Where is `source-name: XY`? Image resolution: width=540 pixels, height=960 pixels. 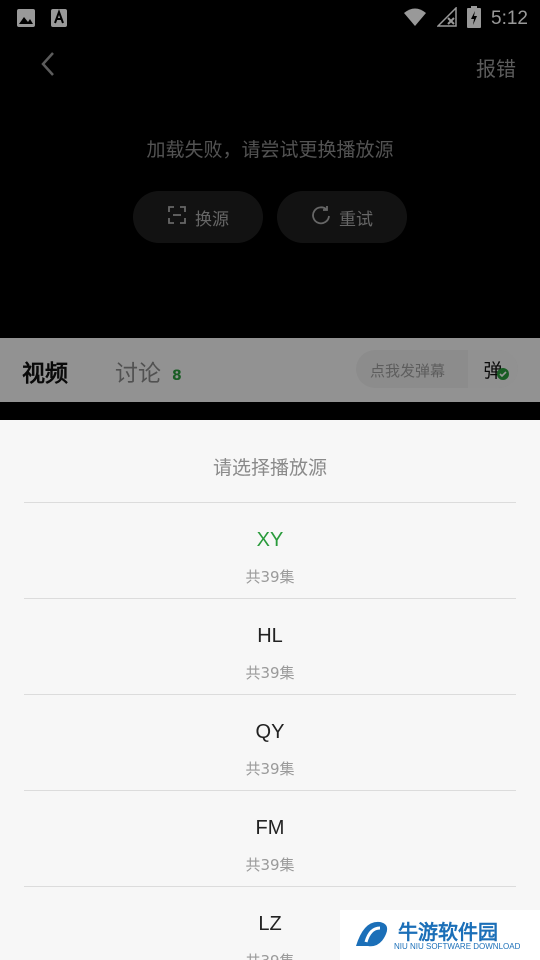
source-name: XY is located at coordinates (270, 540).